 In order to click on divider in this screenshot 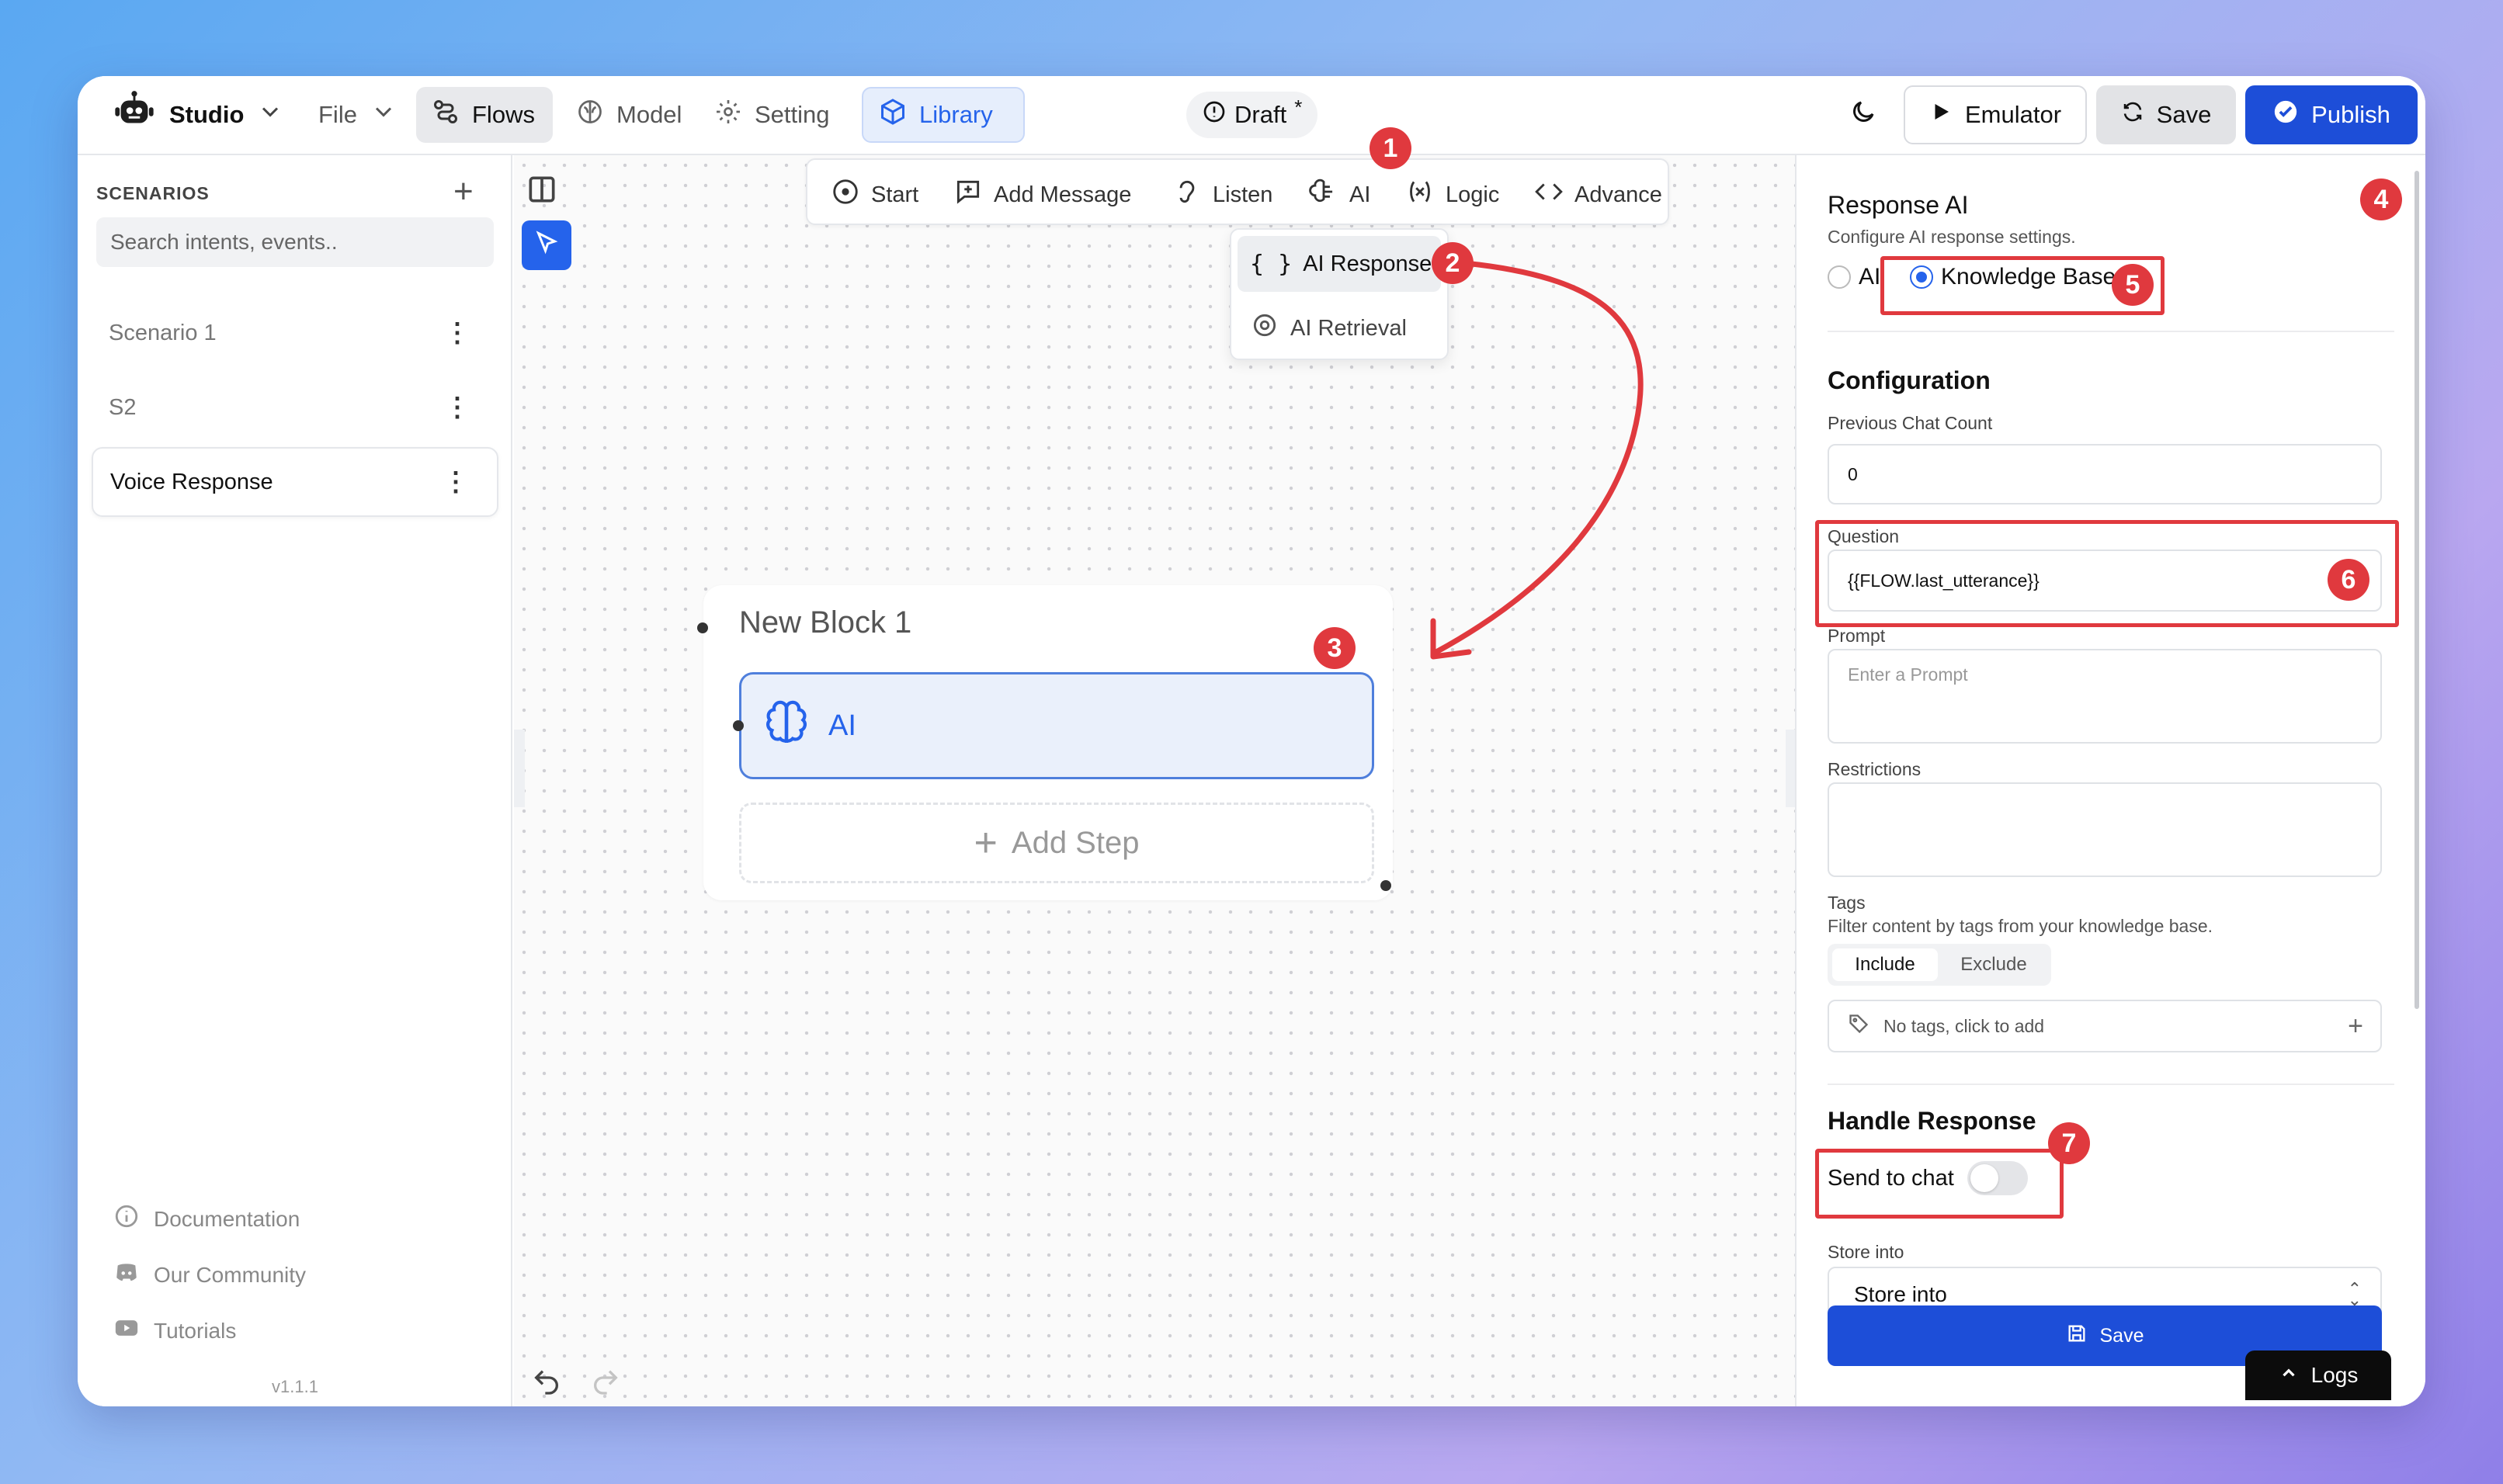, I will do `click(2111, 1084)`.